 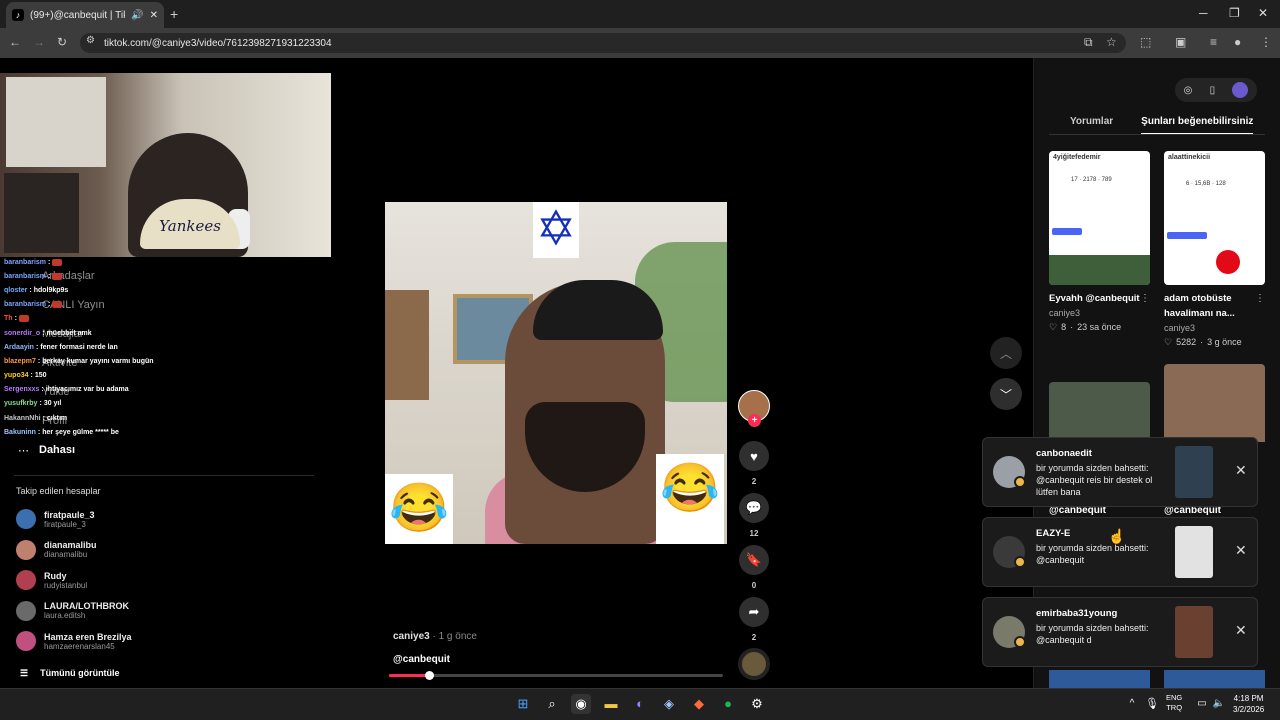 What do you see at coordinates (556, 675) in the screenshot?
I see `video-progress-bar` at bounding box center [556, 675].